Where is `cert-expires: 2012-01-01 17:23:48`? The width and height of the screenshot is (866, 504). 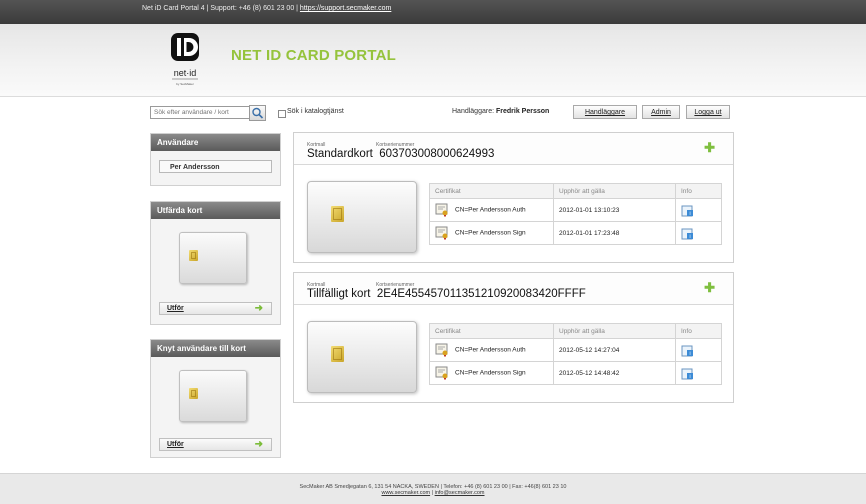 cert-expires: 2012-01-01 17:23:48 is located at coordinates (614, 233).